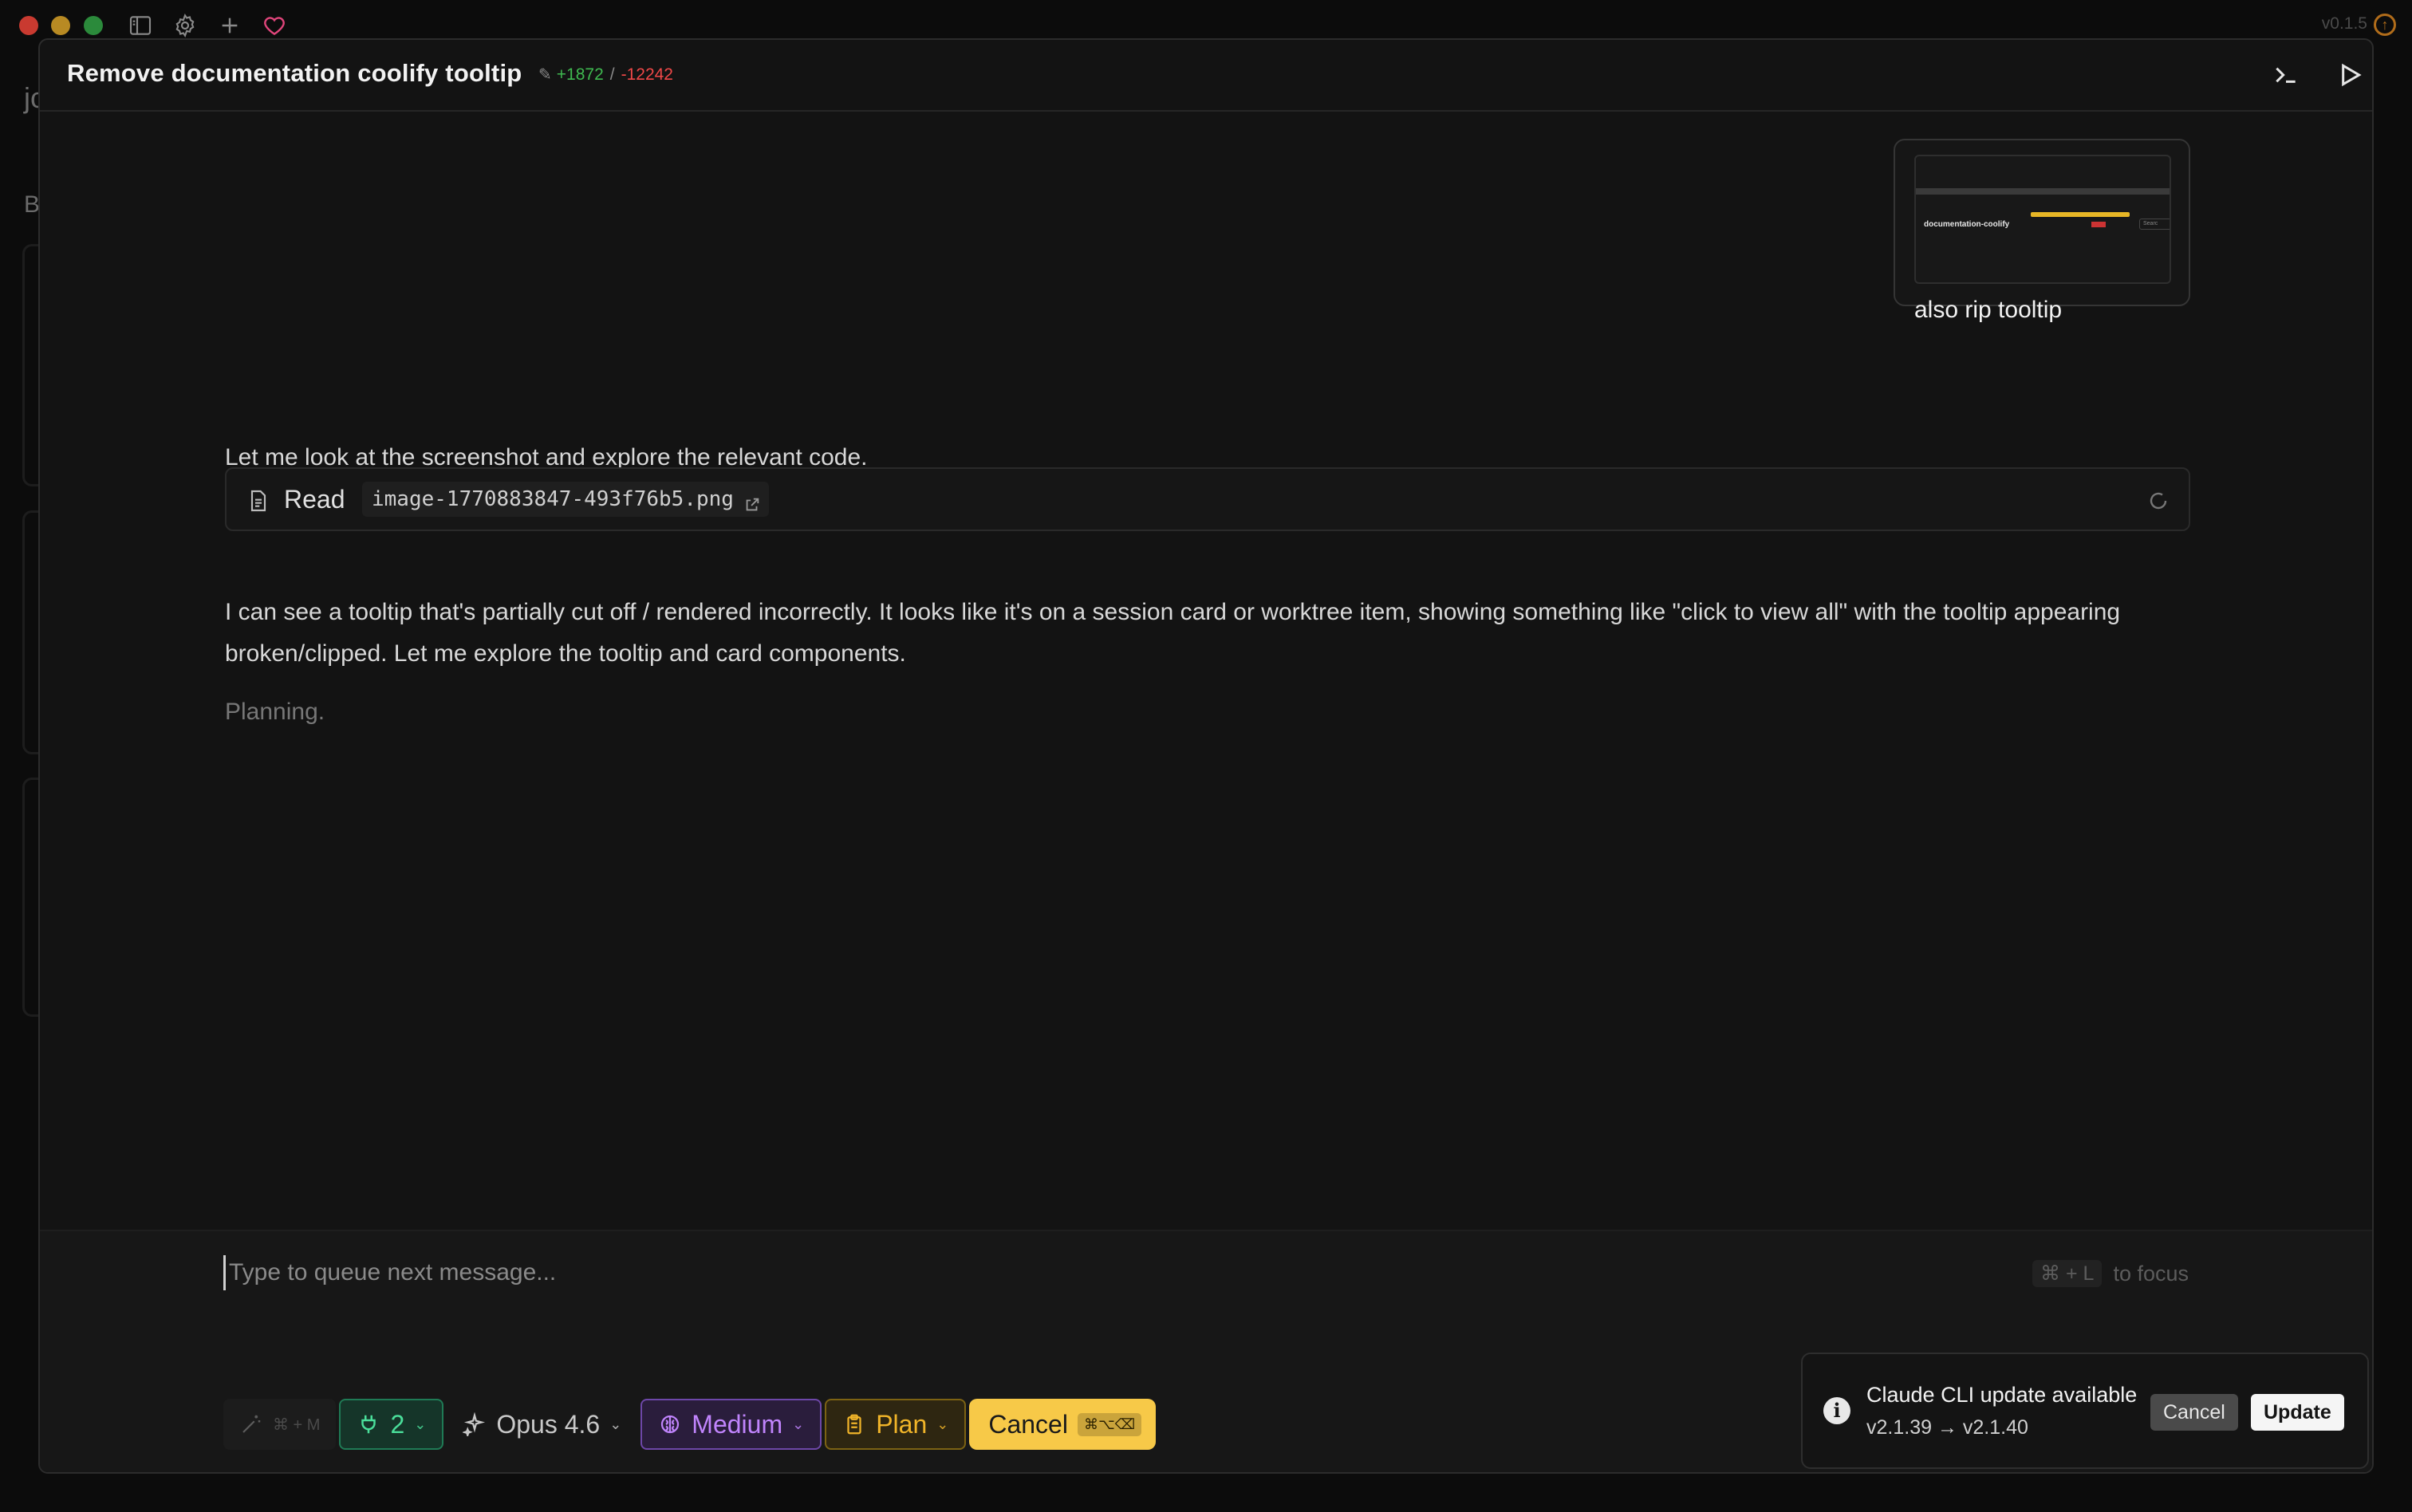 This screenshot has height=1512, width=2412. What do you see at coordinates (398, 1424) in the screenshot?
I see `branch-count: 2` at bounding box center [398, 1424].